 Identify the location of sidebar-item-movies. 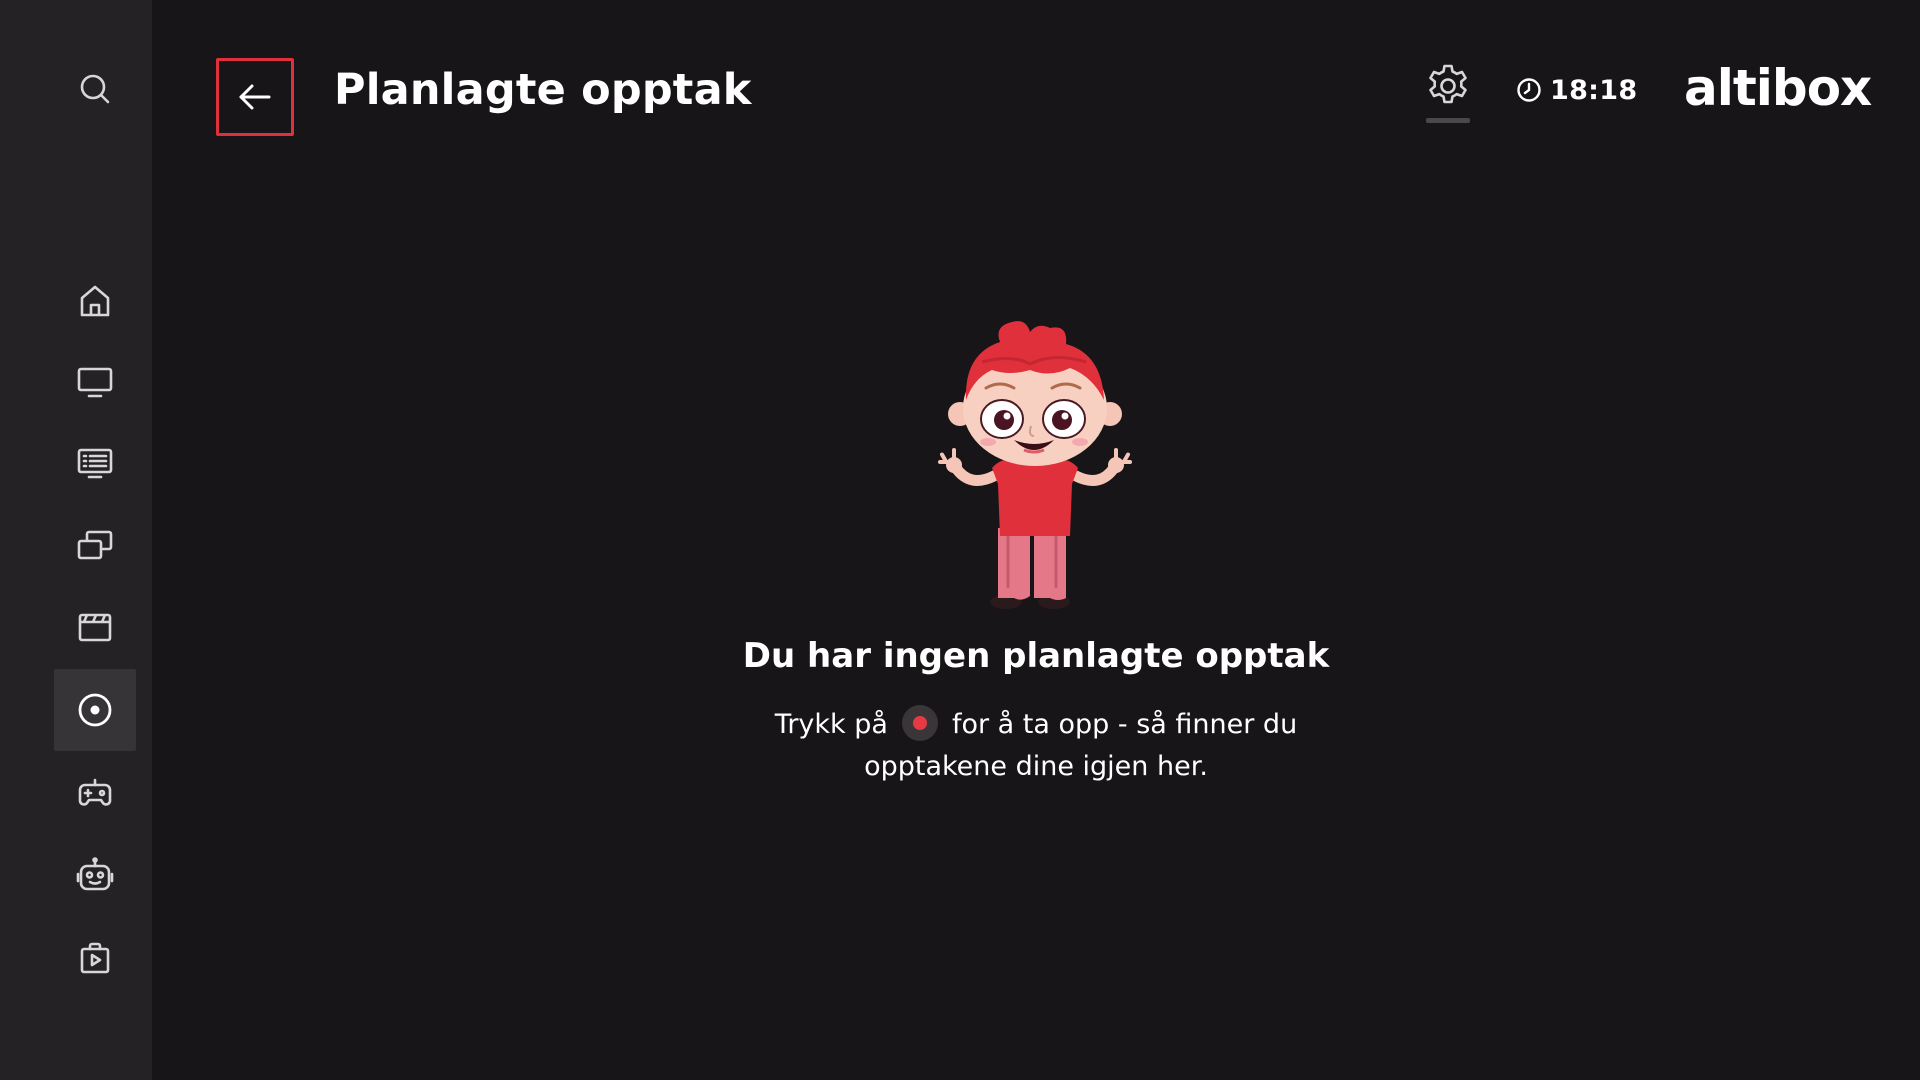
(95, 627).